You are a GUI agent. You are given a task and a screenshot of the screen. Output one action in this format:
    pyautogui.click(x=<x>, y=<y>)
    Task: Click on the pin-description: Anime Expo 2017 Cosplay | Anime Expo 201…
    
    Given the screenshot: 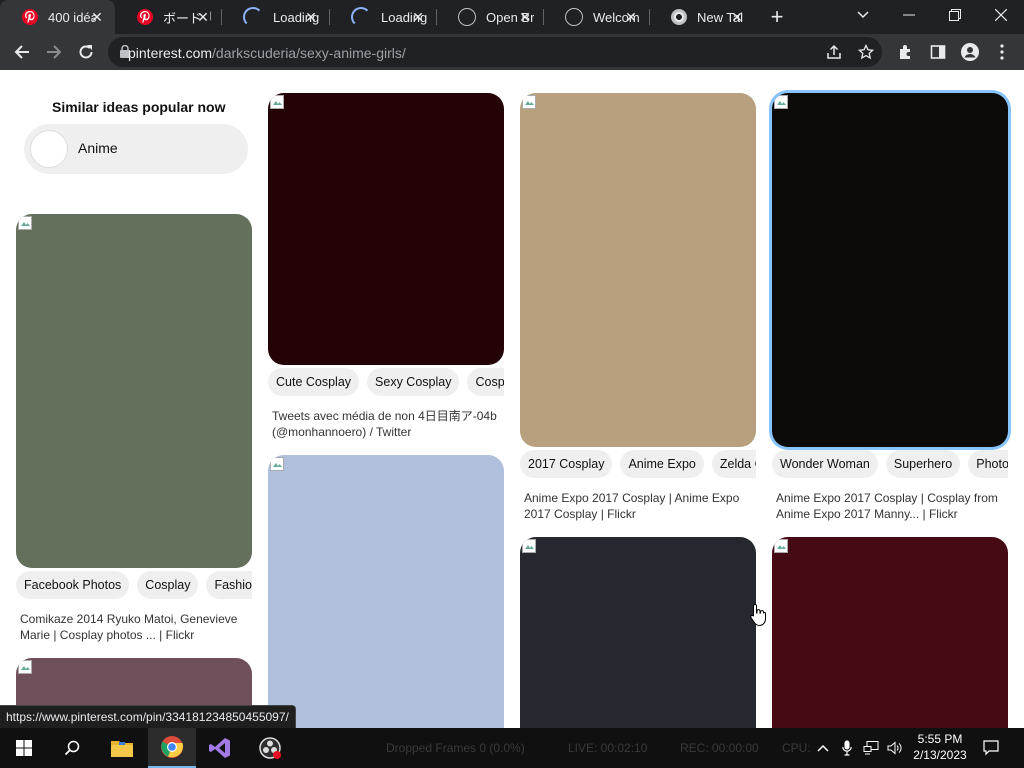 What is the action you would take?
    pyautogui.click(x=639, y=506)
    